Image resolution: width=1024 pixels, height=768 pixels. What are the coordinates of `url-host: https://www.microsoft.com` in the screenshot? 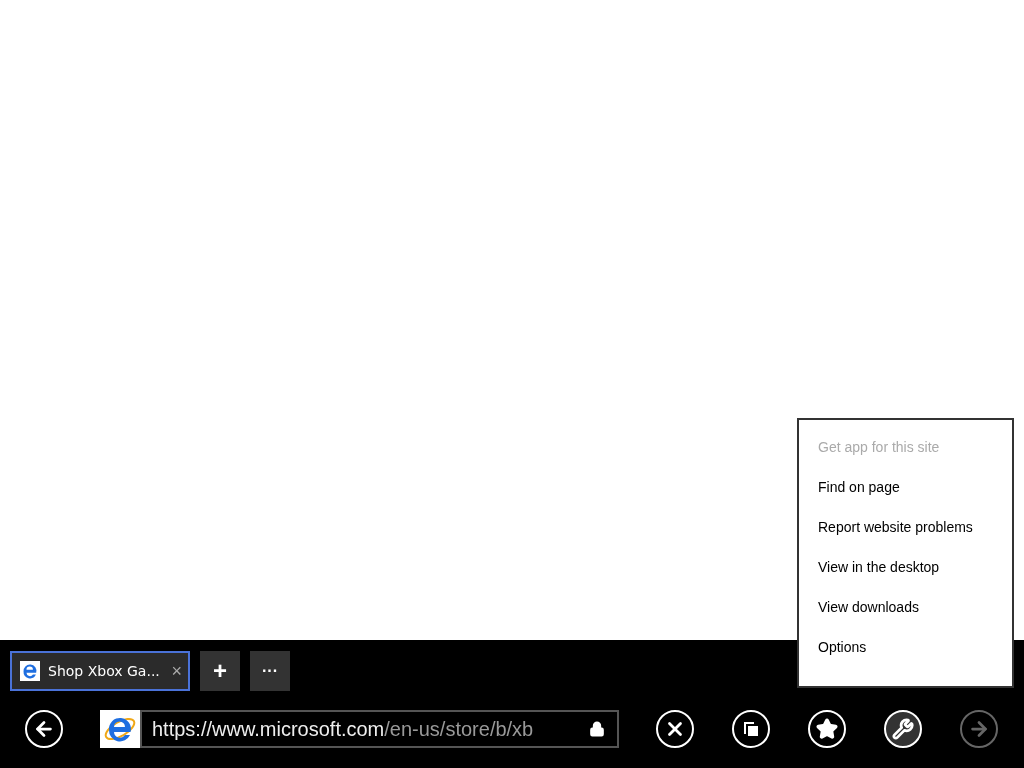 It's located at (268, 729).